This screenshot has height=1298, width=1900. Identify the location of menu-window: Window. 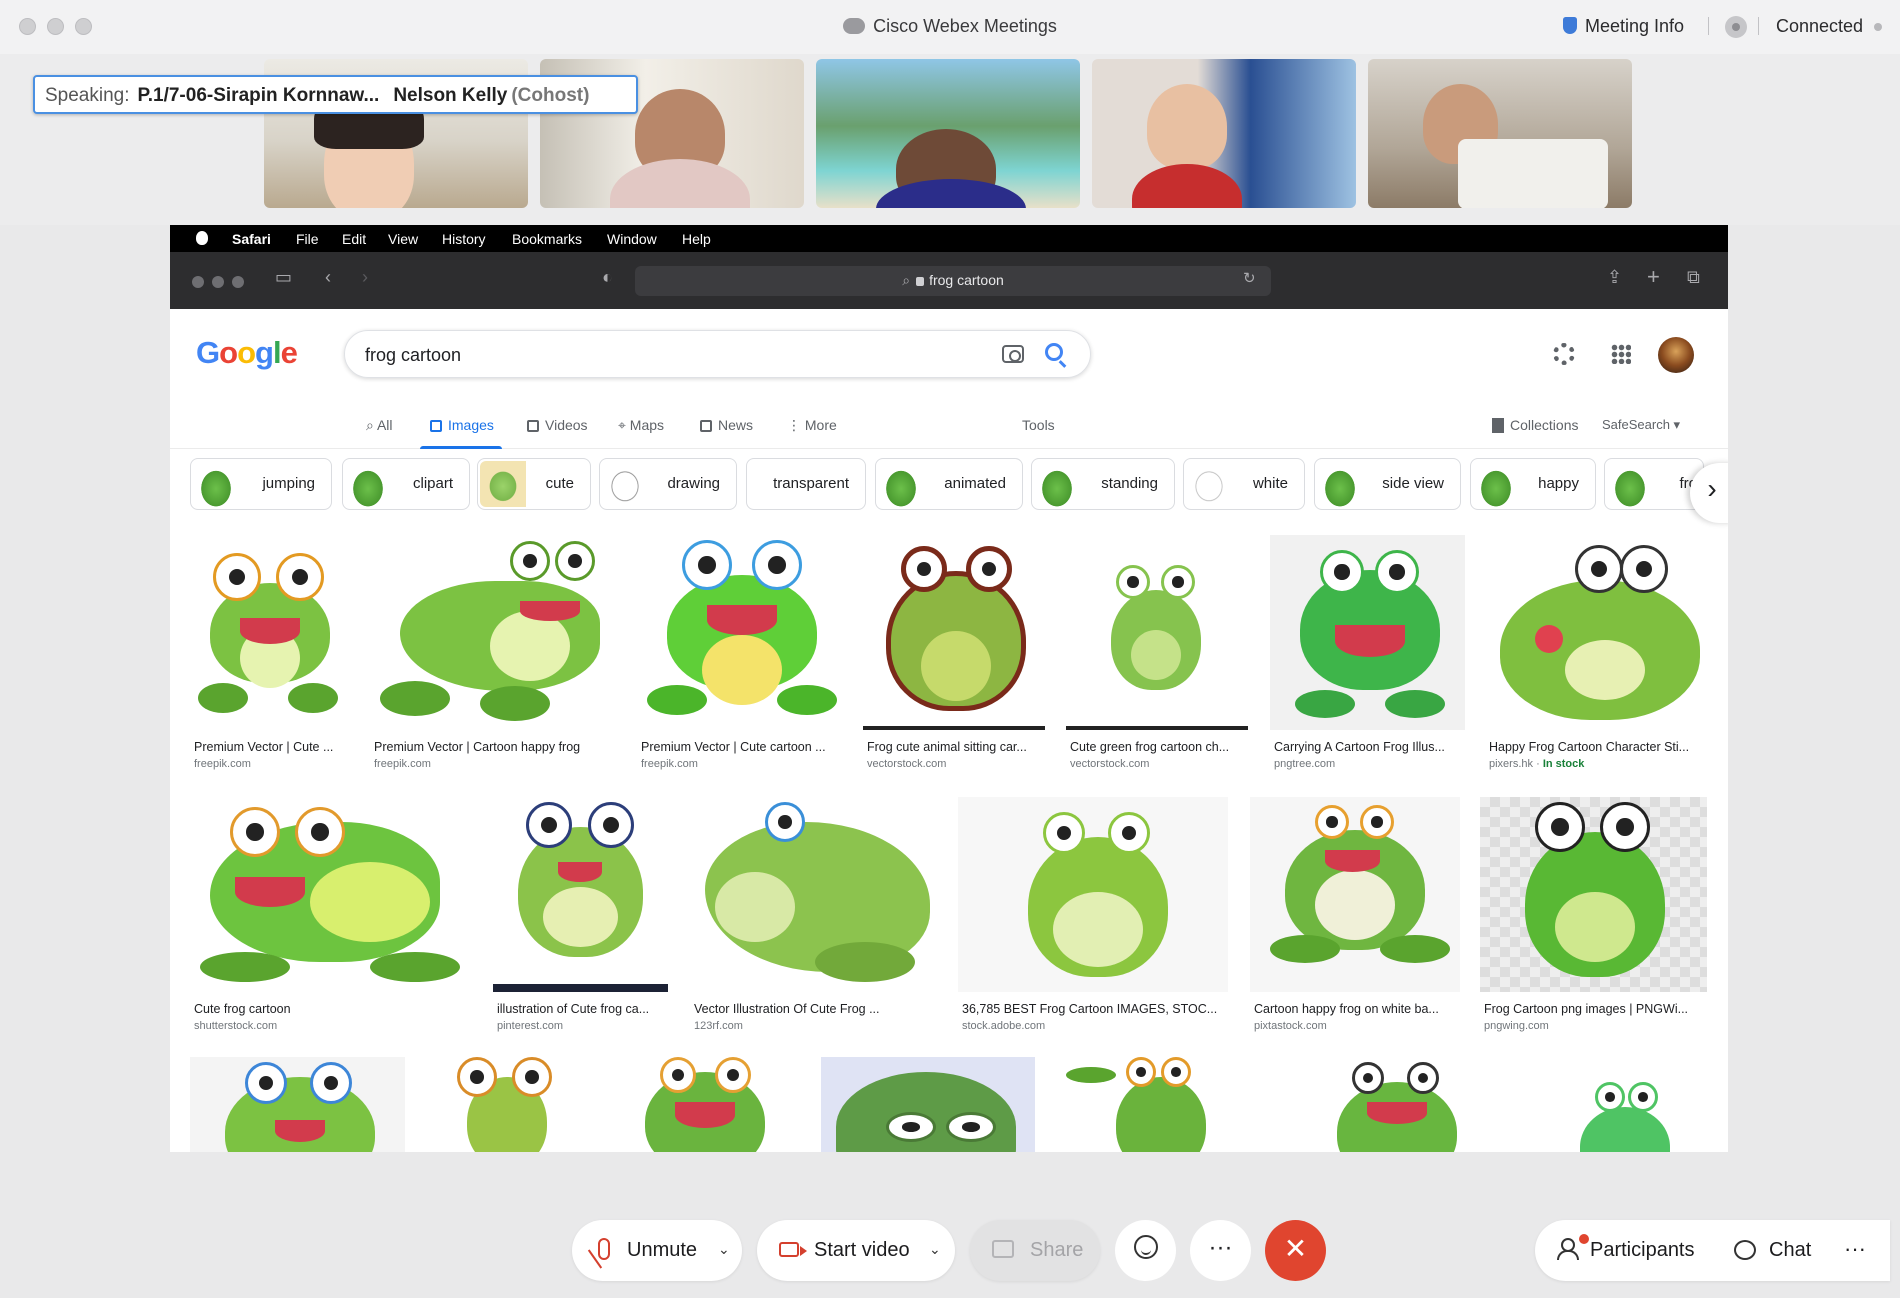
(632, 239).